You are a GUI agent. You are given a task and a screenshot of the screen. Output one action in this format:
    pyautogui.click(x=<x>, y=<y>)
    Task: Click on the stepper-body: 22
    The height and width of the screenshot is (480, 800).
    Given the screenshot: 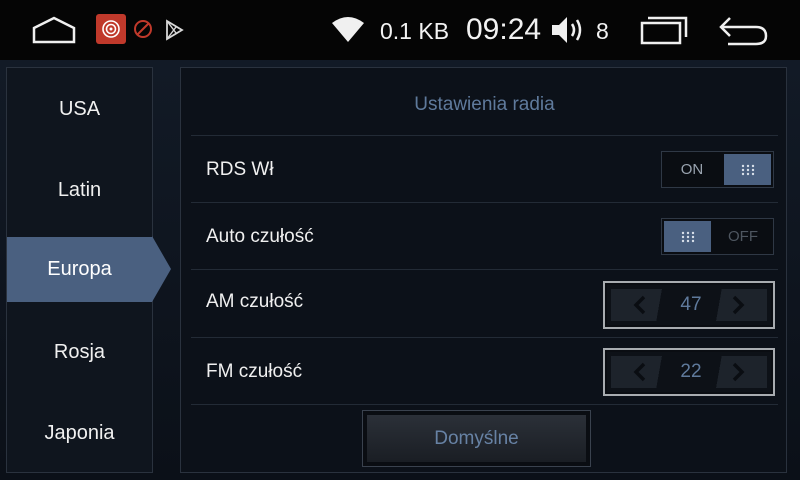 What is the action you would take?
    pyautogui.click(x=689, y=372)
    